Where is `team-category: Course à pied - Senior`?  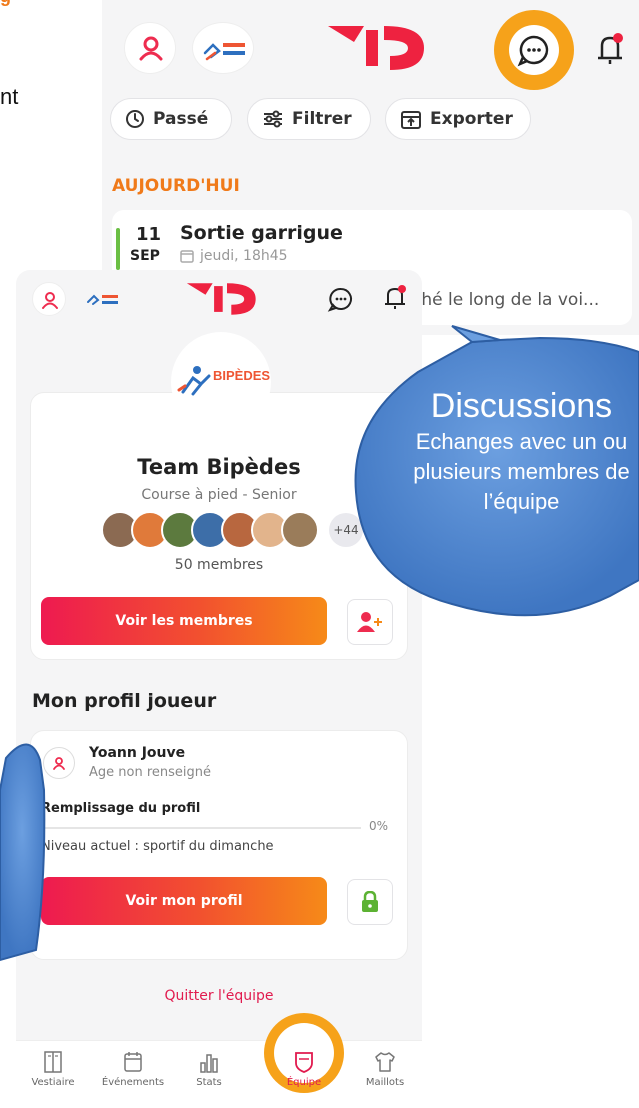 team-category: Course à pied - Senior is located at coordinates (219, 495).